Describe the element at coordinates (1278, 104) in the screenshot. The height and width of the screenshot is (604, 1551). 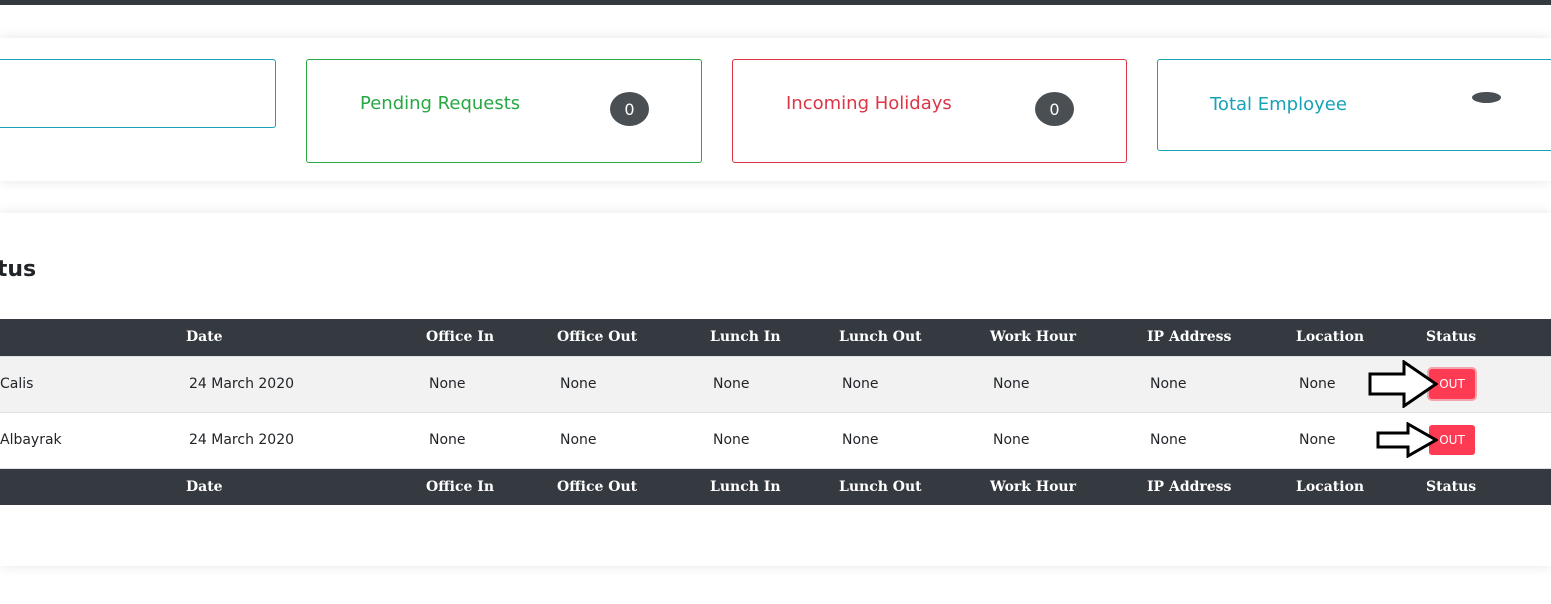
I see `total-employee-label: Total Employee` at that location.